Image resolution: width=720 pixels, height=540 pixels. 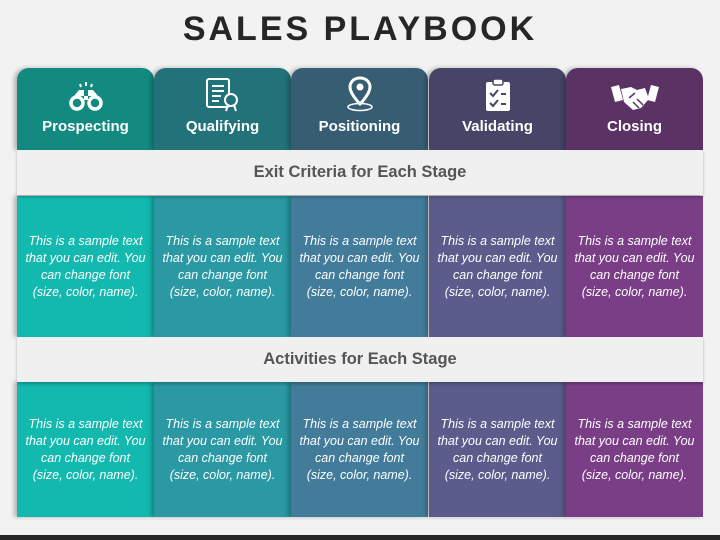 I want to click on stage-header: Closing, so click(x=634, y=109).